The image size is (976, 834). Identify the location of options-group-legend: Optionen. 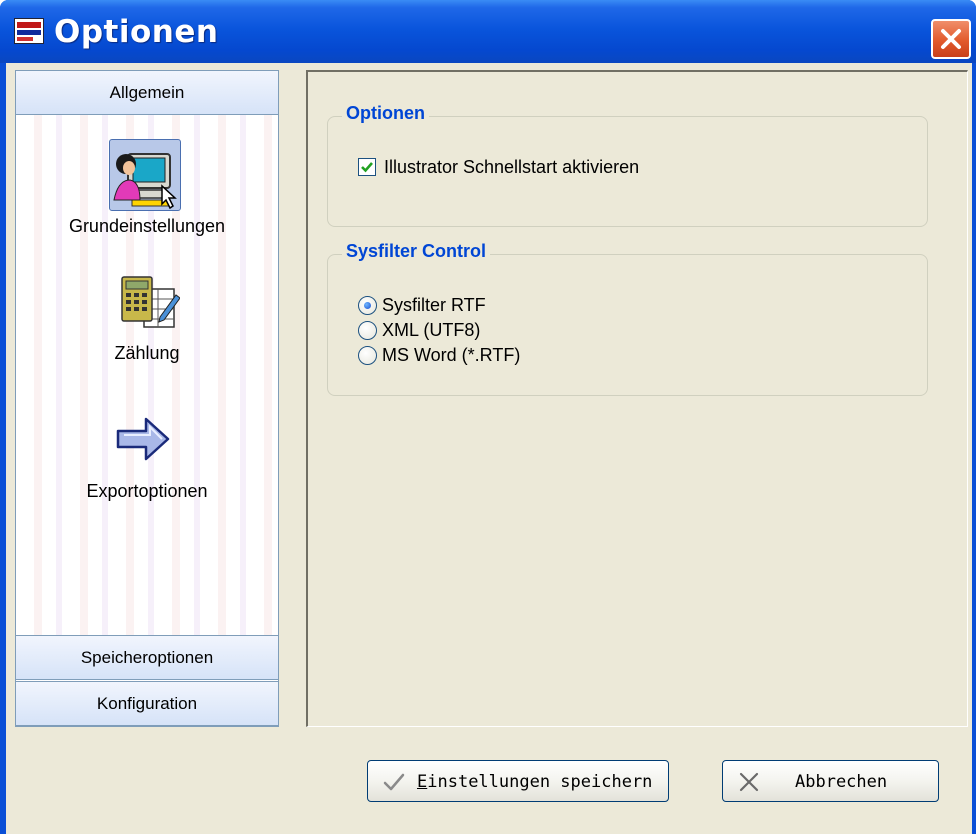
(385, 113).